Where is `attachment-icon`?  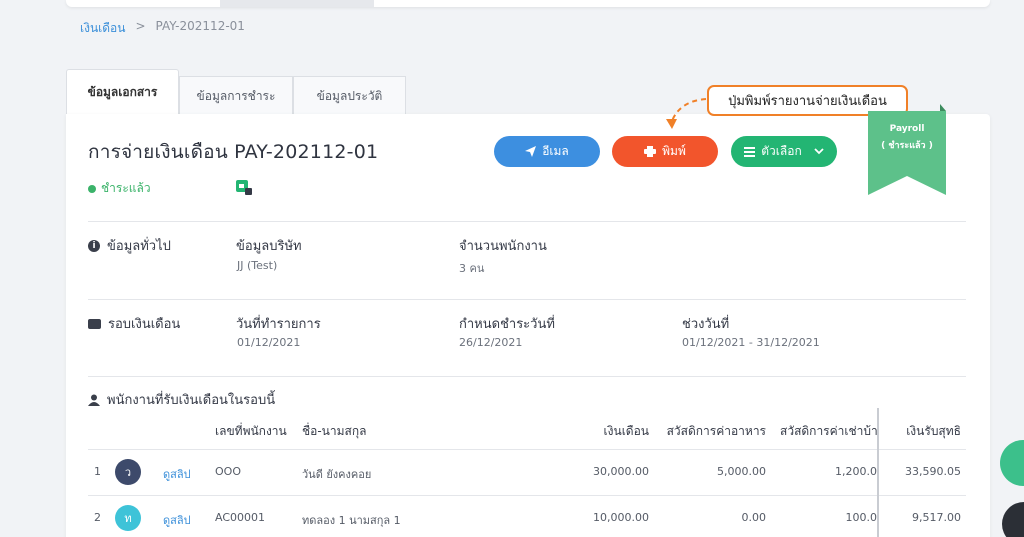 attachment-icon is located at coordinates (244, 187).